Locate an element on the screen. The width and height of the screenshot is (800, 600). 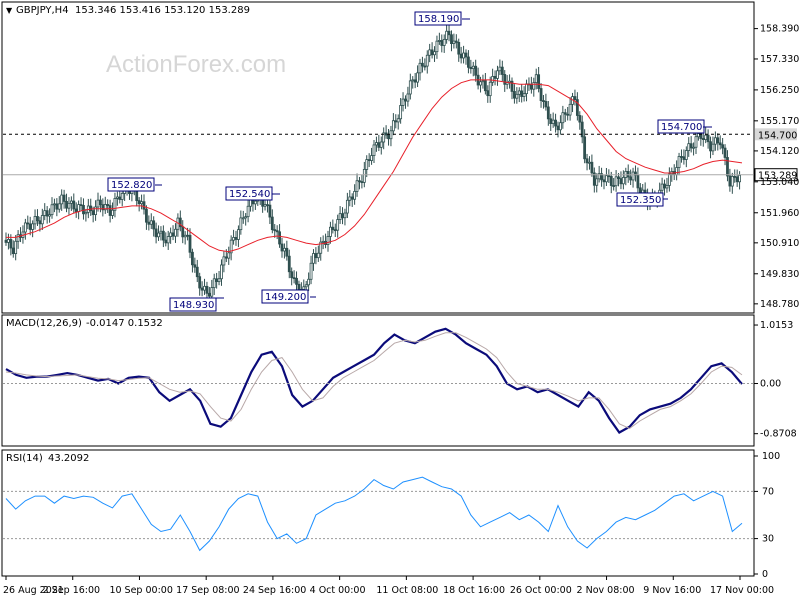
time-tick-label: 17 Nov 00:00 is located at coordinates (742, 590).